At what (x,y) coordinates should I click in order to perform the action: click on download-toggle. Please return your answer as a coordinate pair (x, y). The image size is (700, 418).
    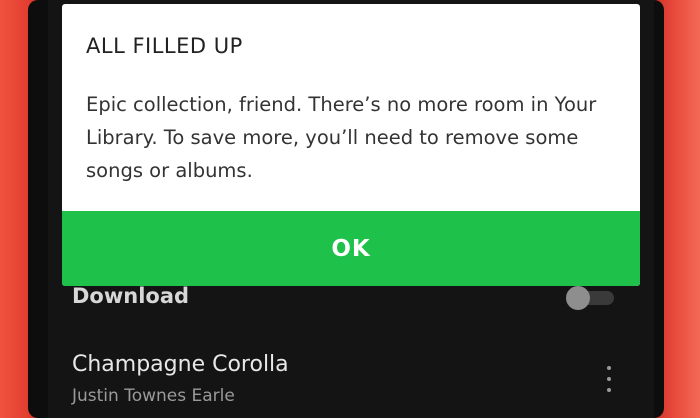
    Looking at the image, I should click on (590, 298).